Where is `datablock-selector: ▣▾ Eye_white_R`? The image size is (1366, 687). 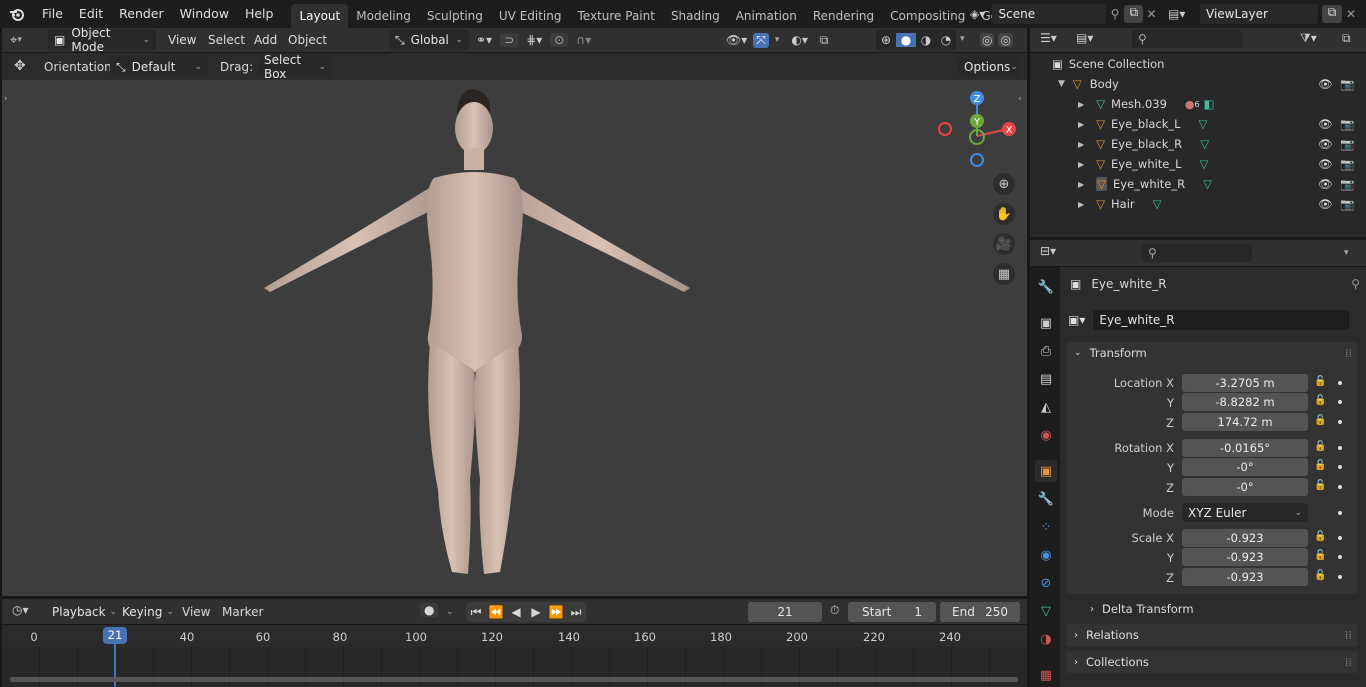 datablock-selector: ▣▾ Eye_white_R is located at coordinates (1213, 320).